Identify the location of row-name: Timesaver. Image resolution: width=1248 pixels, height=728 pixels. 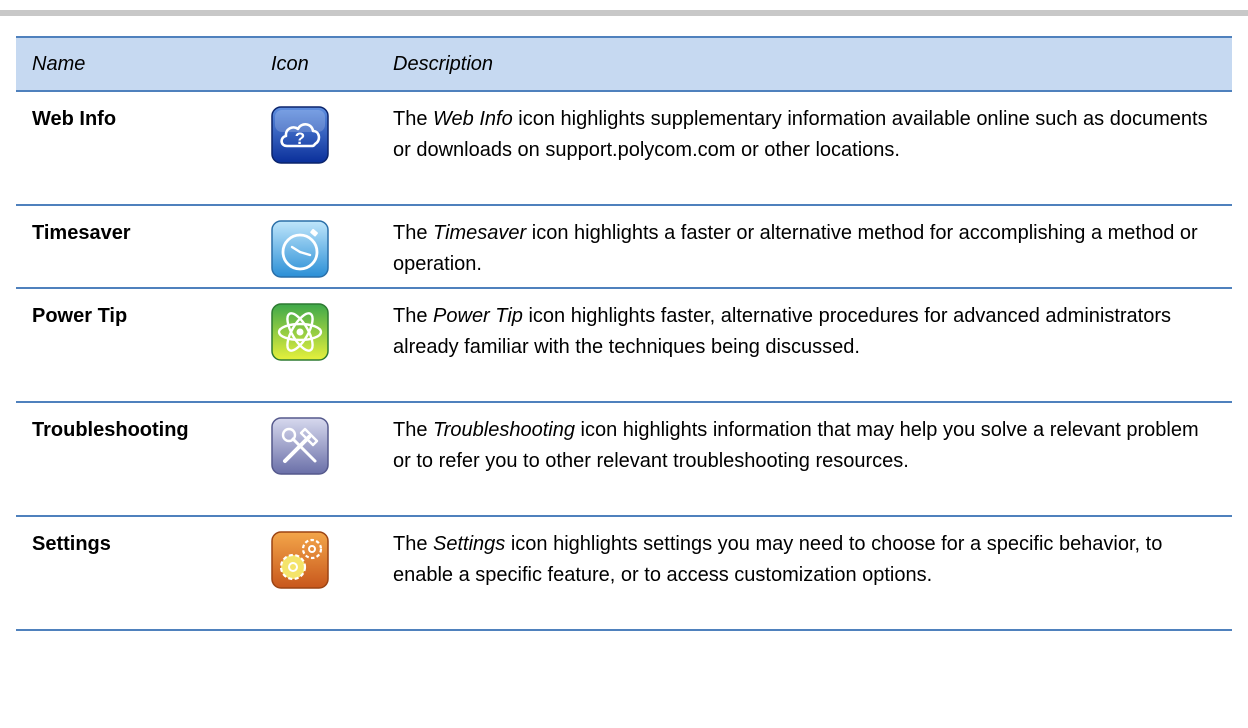
(143, 247).